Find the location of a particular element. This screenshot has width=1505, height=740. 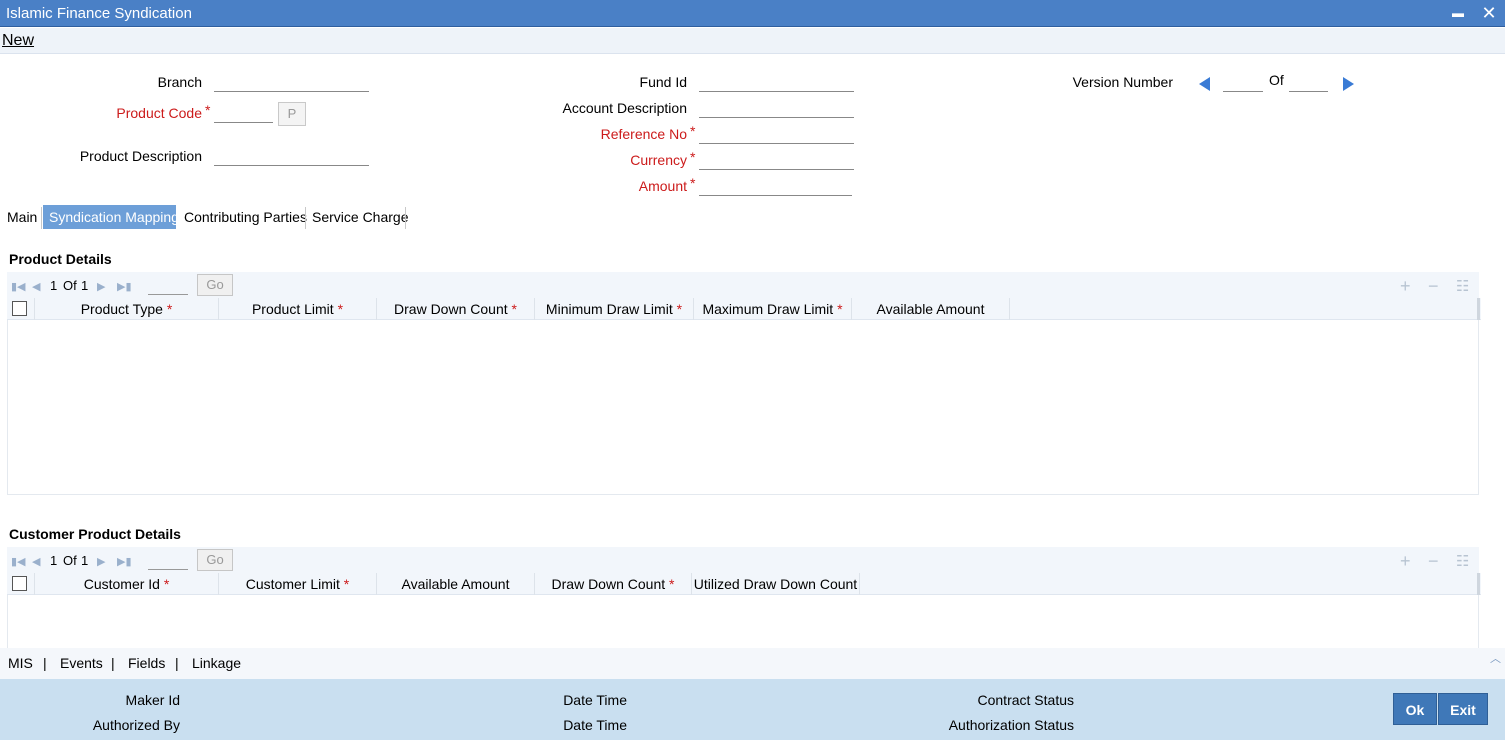

currency-input is located at coordinates (776, 160).